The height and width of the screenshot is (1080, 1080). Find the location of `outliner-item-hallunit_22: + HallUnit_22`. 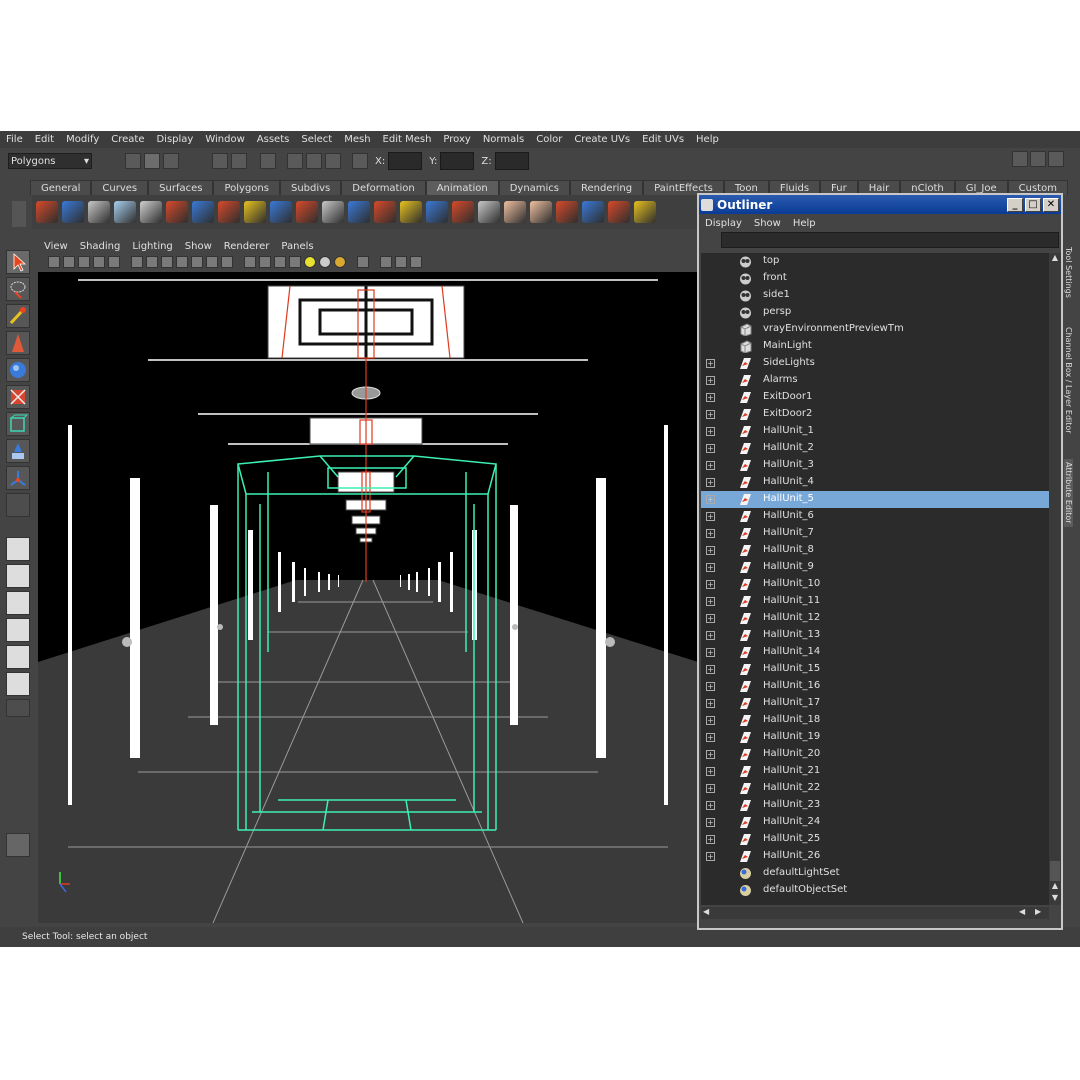

outliner-item-hallunit_22: + HallUnit_22 is located at coordinates (875, 788).